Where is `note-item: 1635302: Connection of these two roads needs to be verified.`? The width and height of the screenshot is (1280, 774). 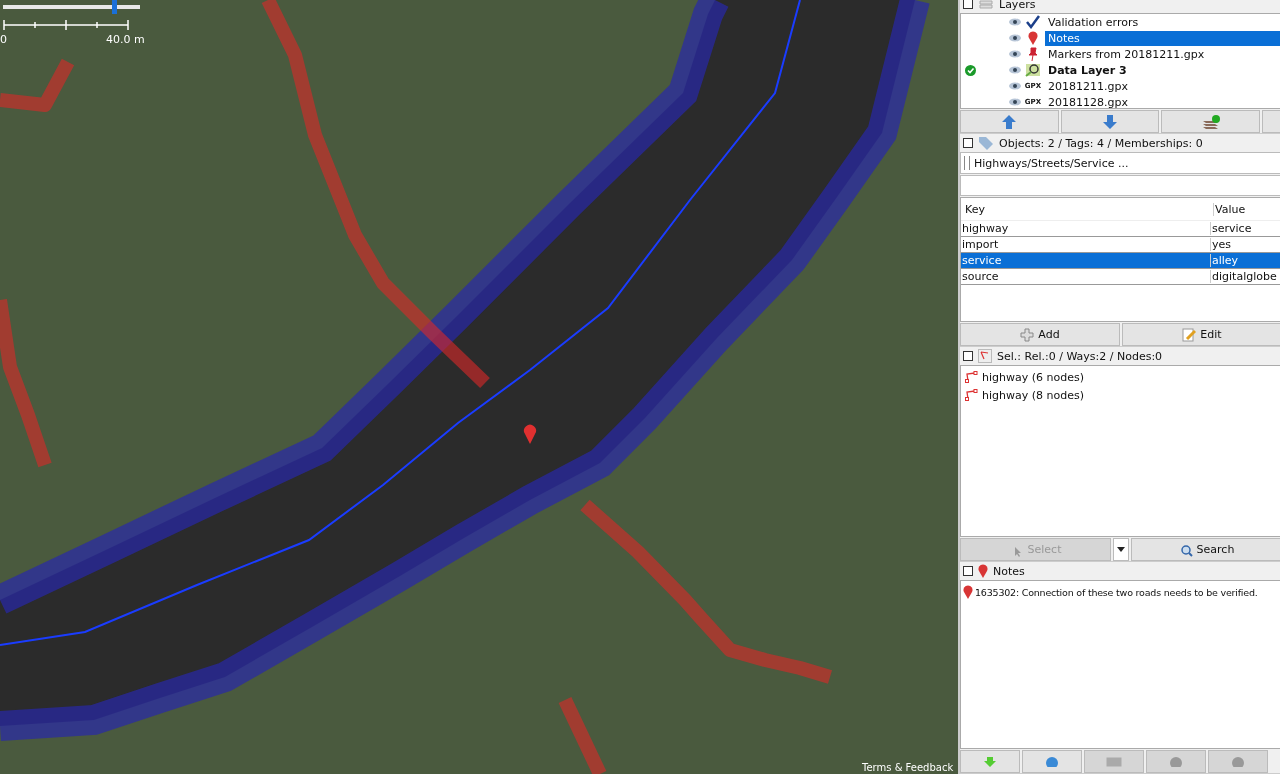
note-item: 1635302: Connection of these two roads needs to be verified. is located at coordinates (1116, 592).